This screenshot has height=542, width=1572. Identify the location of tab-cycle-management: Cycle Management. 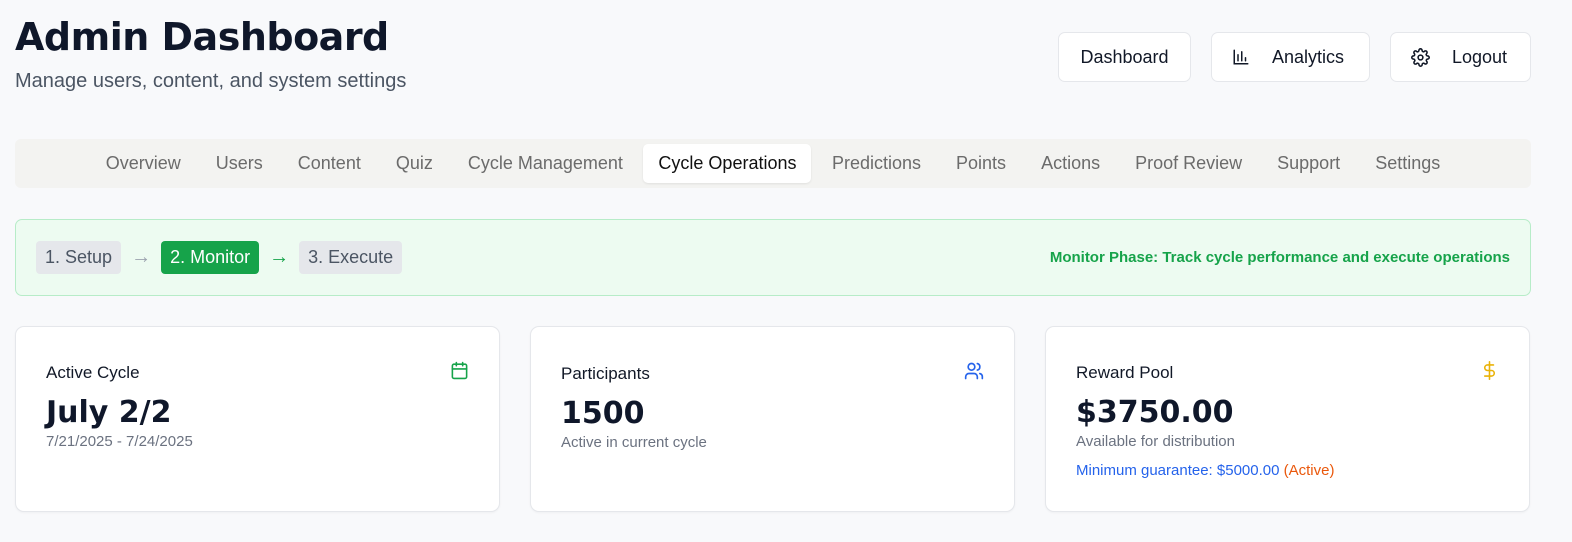
(545, 163).